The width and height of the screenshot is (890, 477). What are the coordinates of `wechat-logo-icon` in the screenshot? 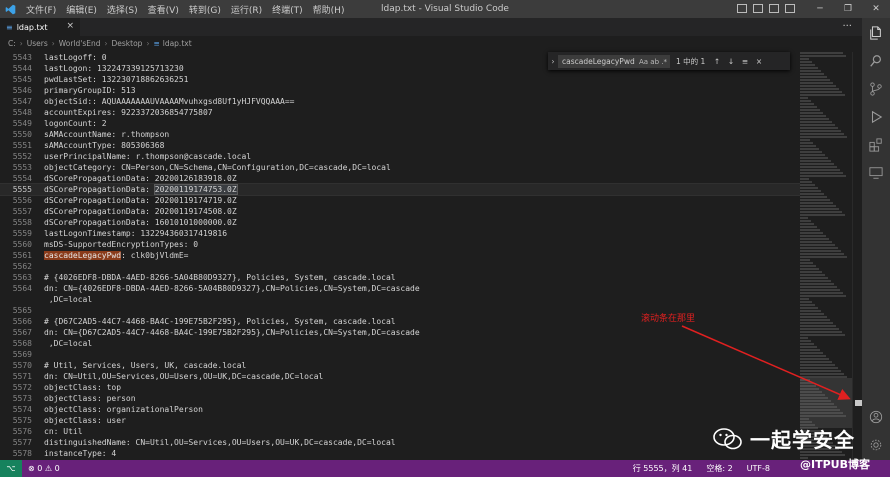 It's located at (727, 438).